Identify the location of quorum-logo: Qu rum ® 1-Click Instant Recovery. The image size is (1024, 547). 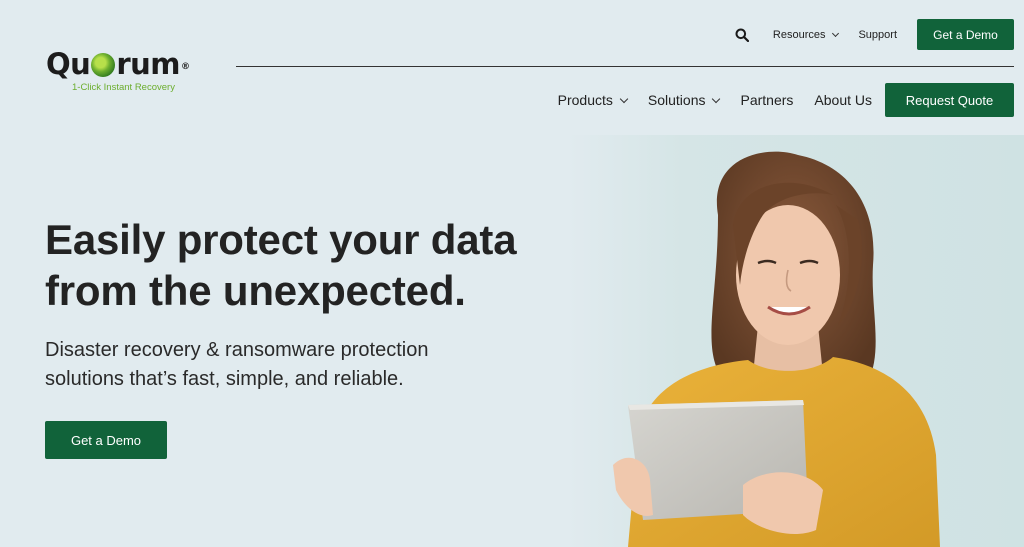
(121, 68).